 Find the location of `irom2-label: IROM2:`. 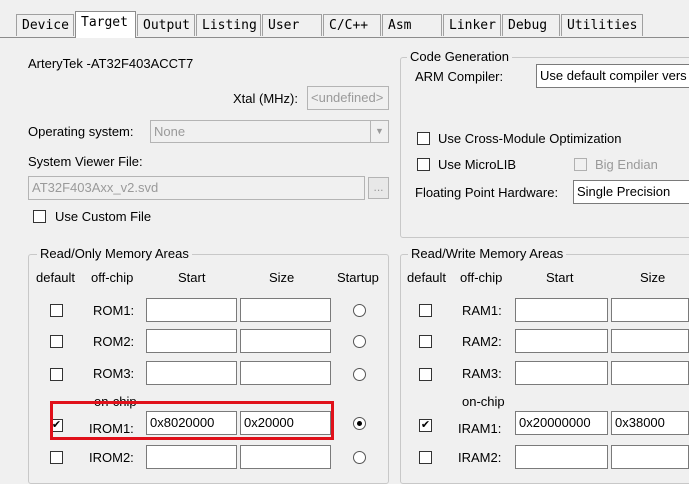

irom2-label: IROM2: is located at coordinates (111, 457).